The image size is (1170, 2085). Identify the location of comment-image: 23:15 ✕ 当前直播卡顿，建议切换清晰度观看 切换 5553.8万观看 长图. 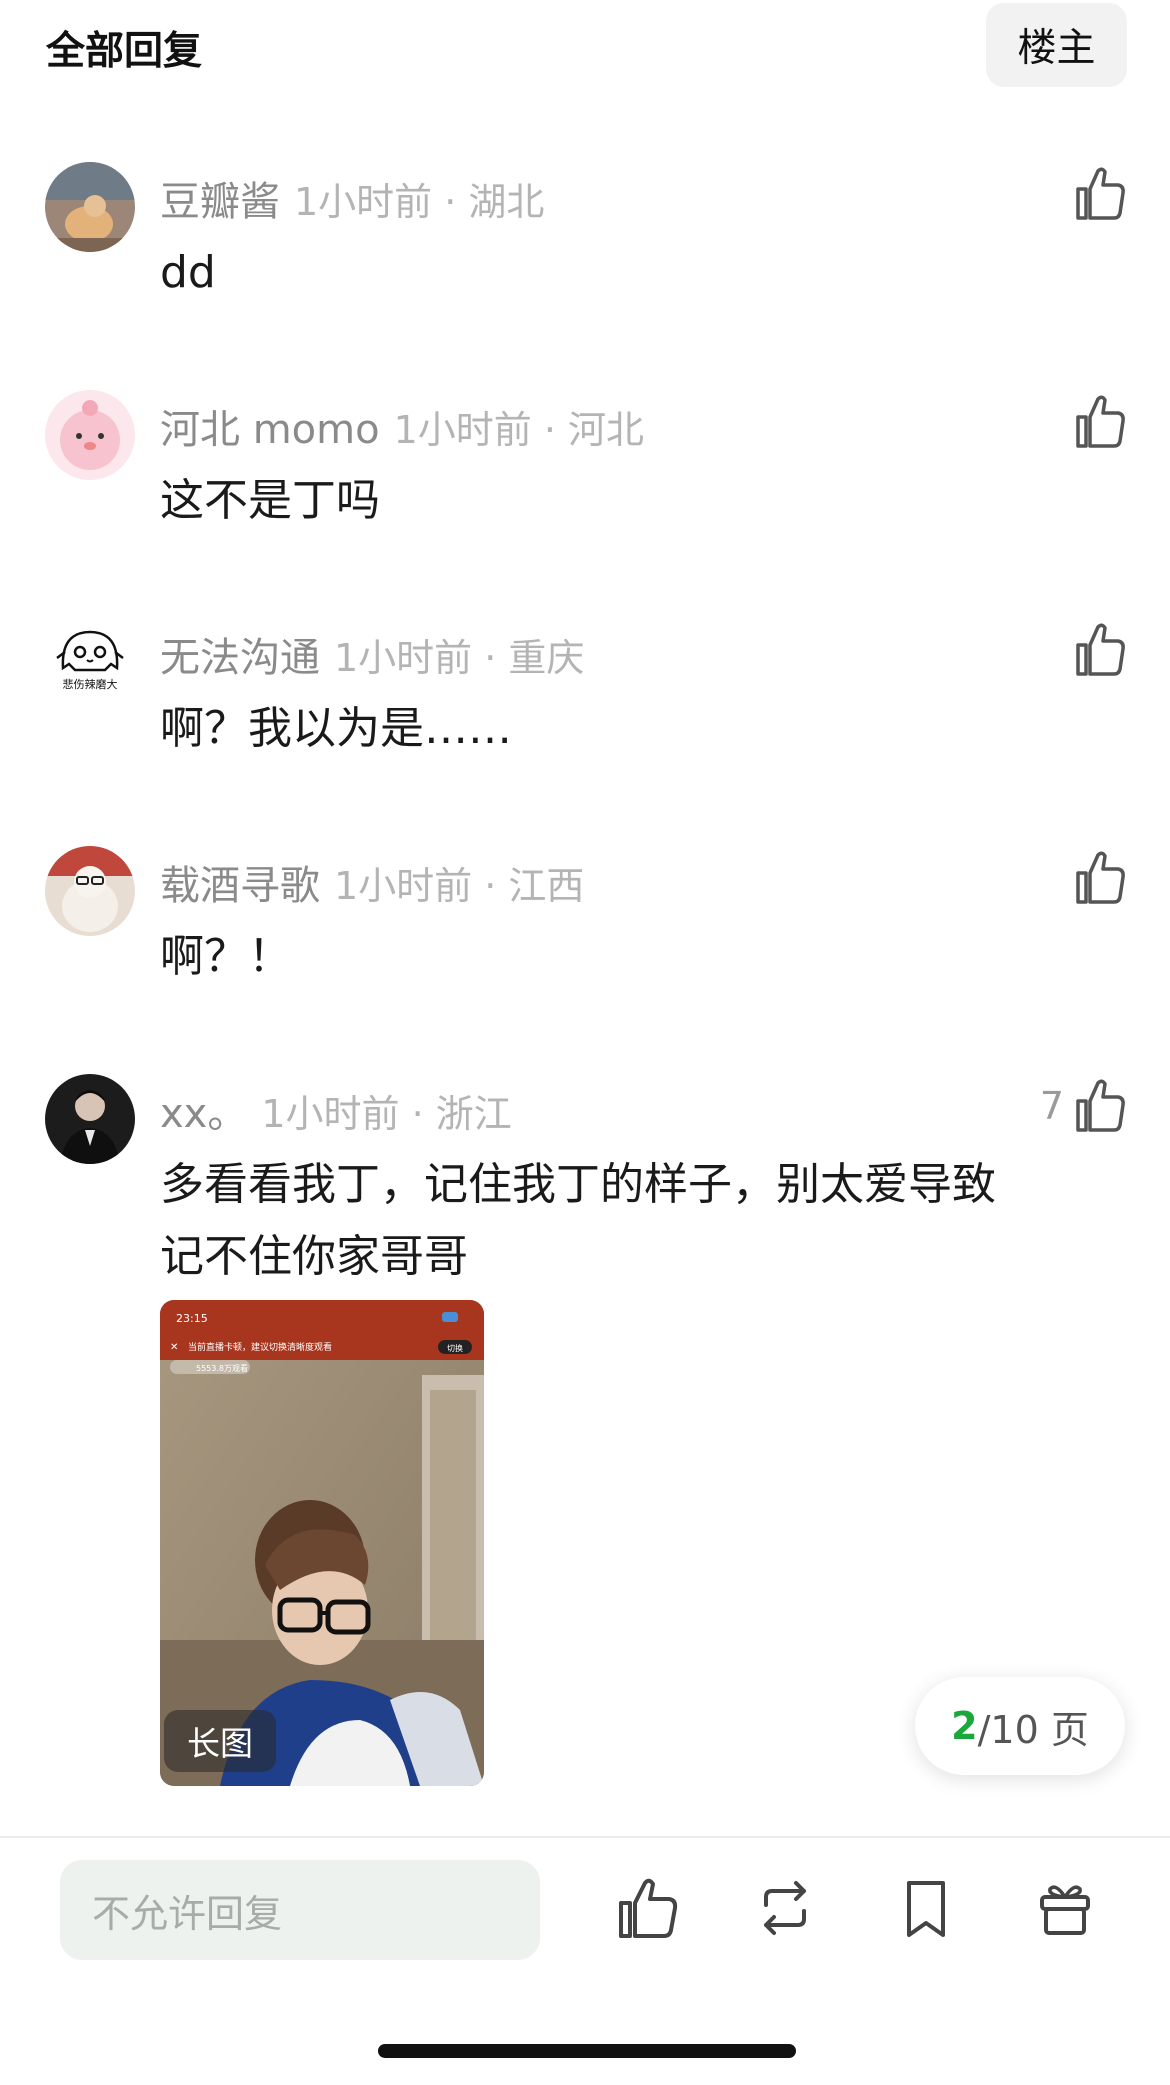
(322, 1543).